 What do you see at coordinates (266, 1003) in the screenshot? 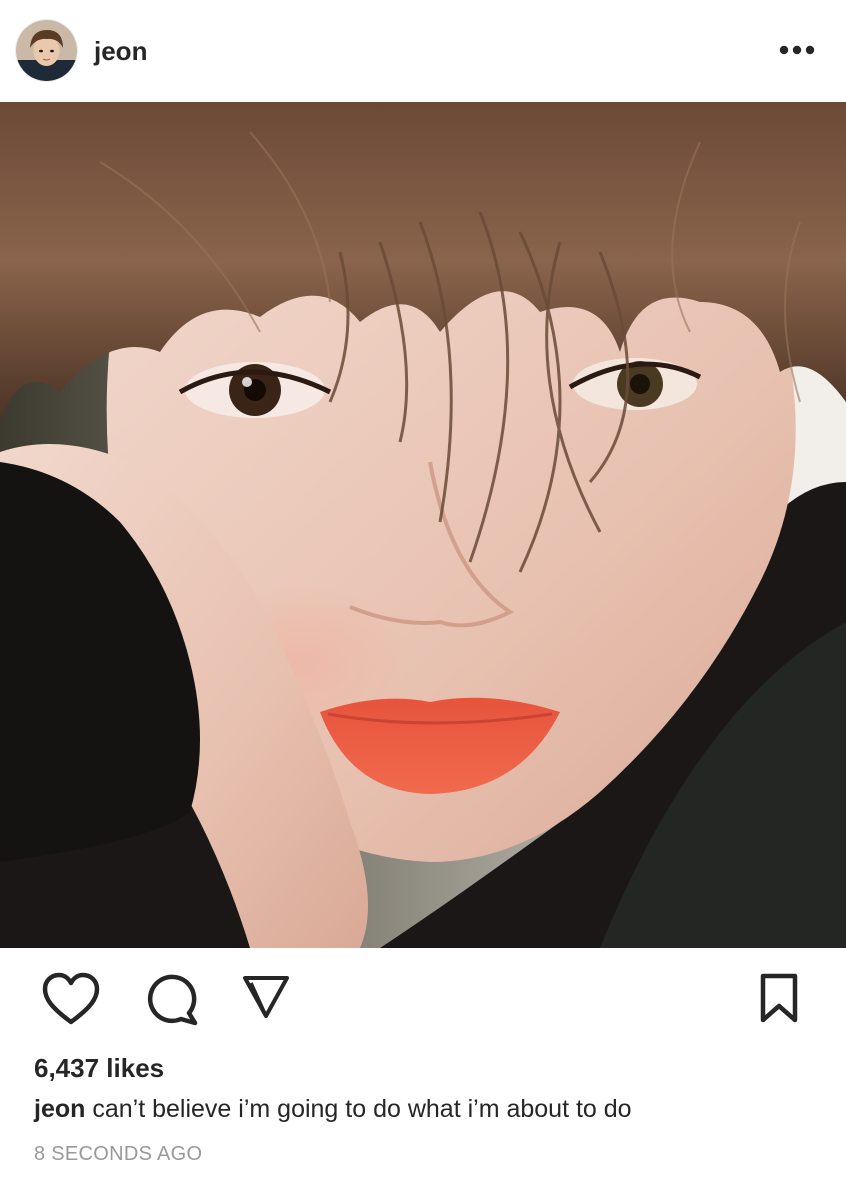
I see `paper-plane-icon` at bounding box center [266, 1003].